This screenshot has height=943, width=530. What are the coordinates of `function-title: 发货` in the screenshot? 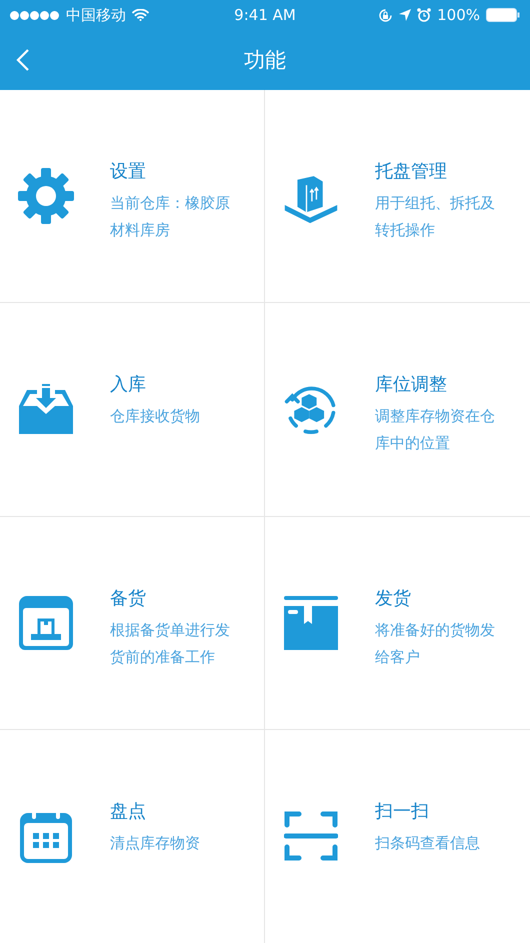 It's located at (393, 598).